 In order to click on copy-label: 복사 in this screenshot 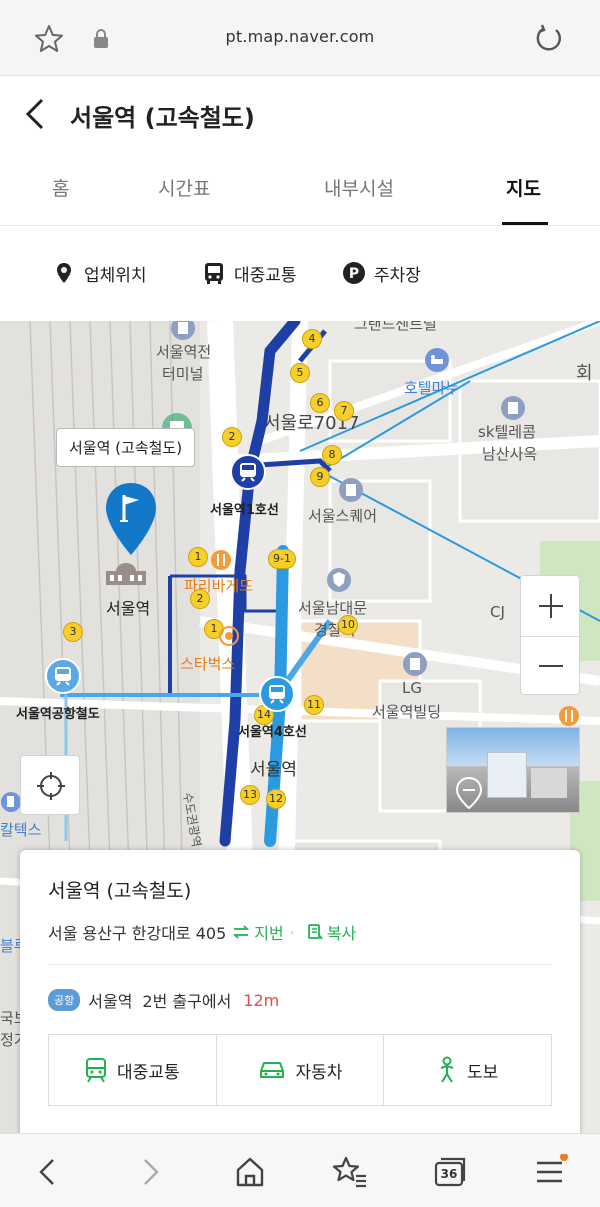, I will do `click(341, 933)`.